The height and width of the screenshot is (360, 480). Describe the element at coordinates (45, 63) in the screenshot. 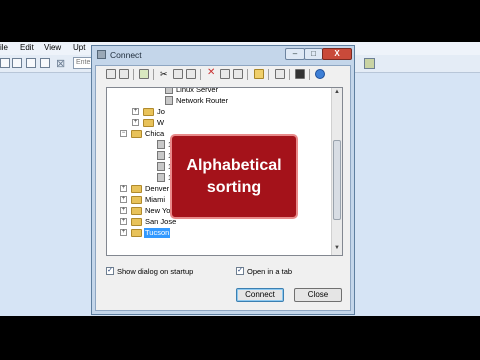

I see `clone-icon` at that location.